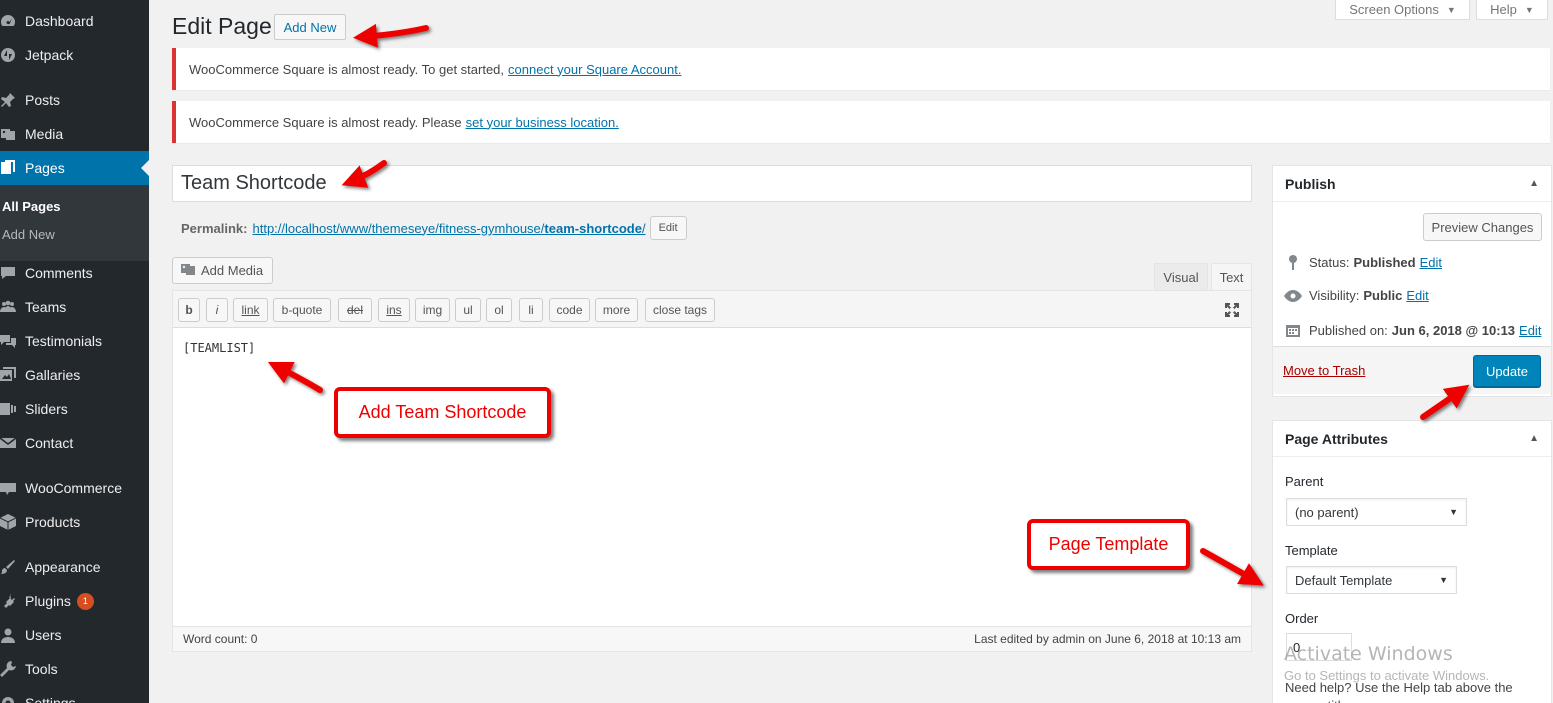 The height and width of the screenshot is (703, 1553). I want to click on sidebar-item-label: Dashboard, so click(59, 21).